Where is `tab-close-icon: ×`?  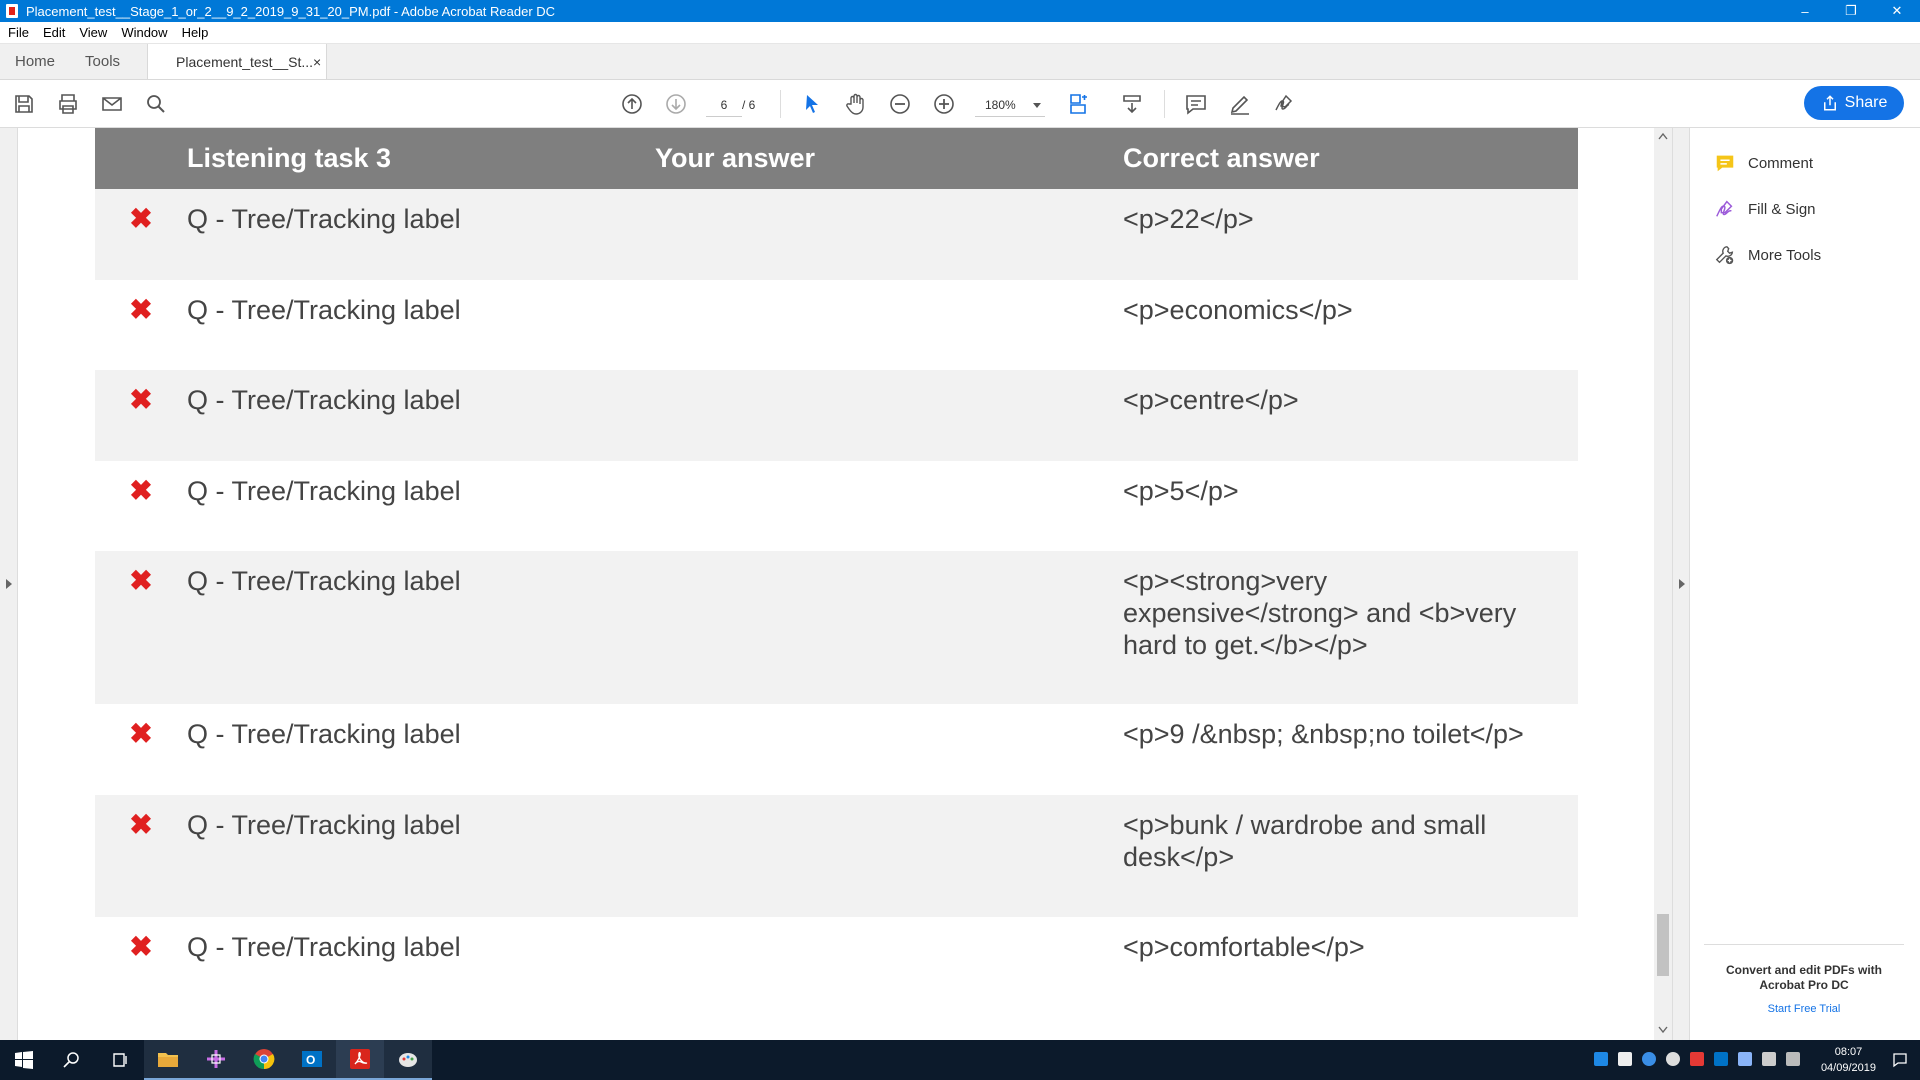
tab-close-icon: × is located at coordinates (317, 62).